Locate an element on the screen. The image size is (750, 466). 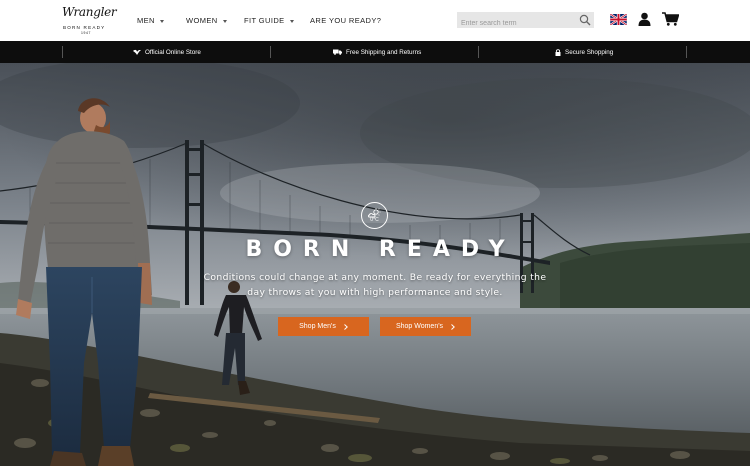
uk-flag-icon is located at coordinates (618, 19).